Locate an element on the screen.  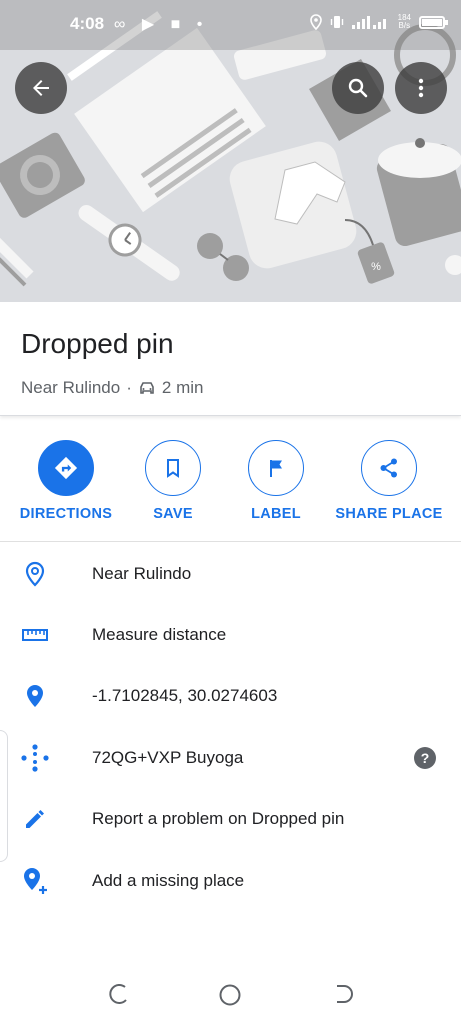
label-label: LABEL is located at coordinates (276, 514).